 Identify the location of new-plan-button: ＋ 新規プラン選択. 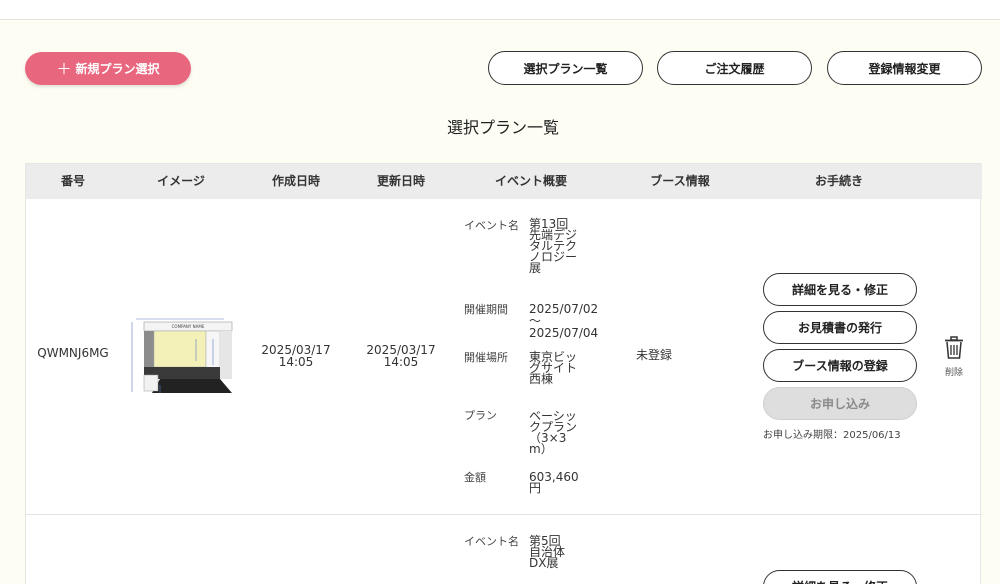
(108, 68).